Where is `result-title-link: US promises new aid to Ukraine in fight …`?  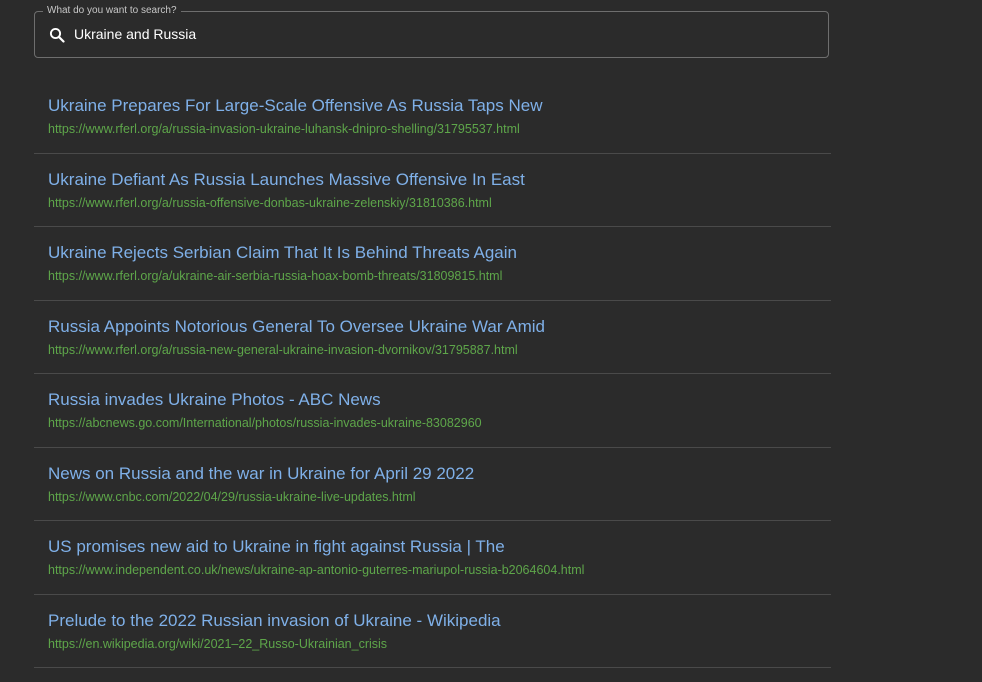 result-title-link: US promises new aid to Ukraine in fight … is located at coordinates (439, 547).